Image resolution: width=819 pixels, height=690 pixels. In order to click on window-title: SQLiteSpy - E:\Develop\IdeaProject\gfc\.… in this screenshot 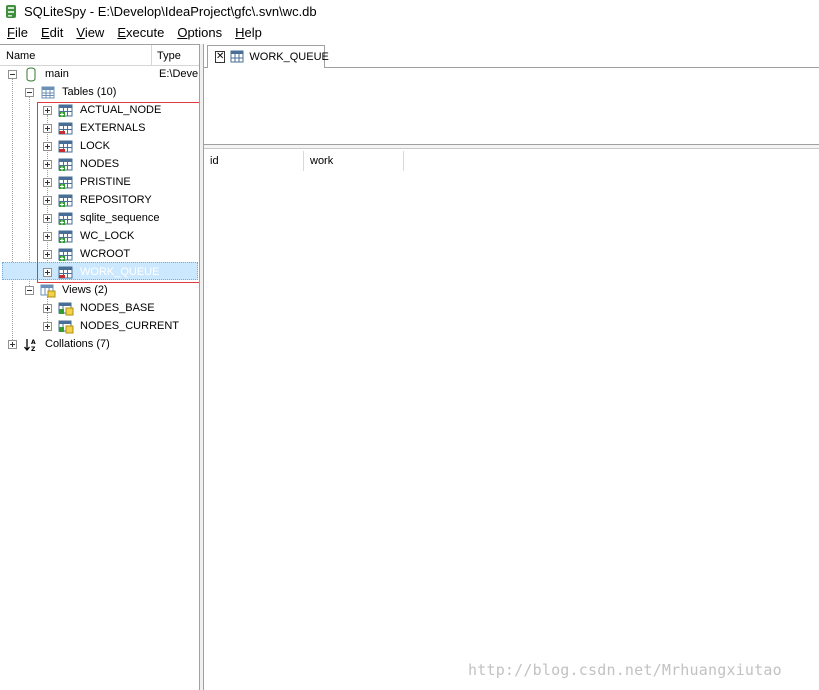, I will do `click(170, 11)`.